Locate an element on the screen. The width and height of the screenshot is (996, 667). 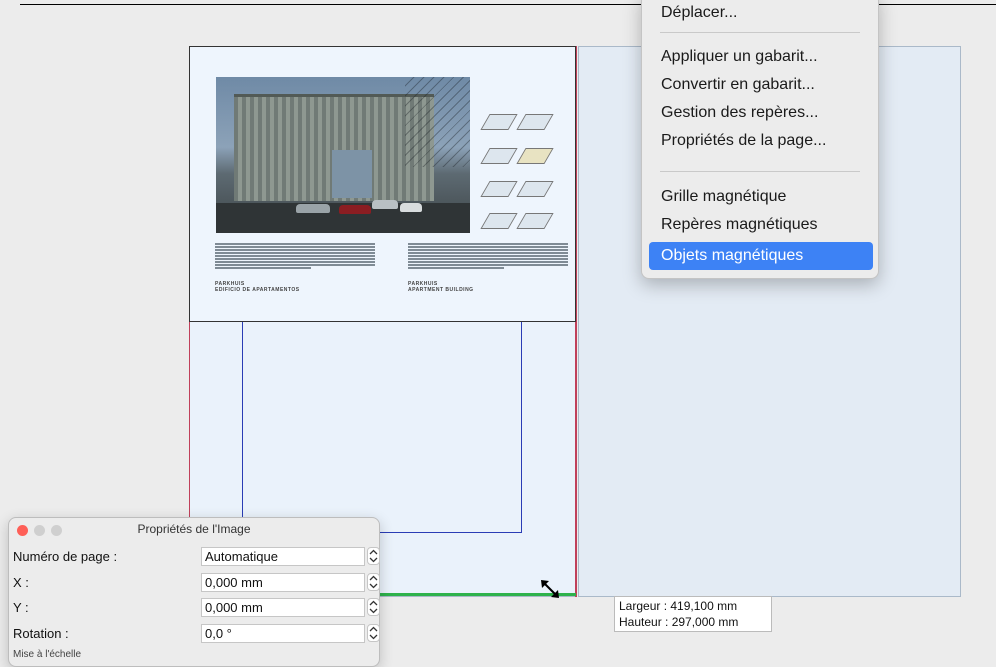
building-photo-opening is located at coordinates (352, 174).